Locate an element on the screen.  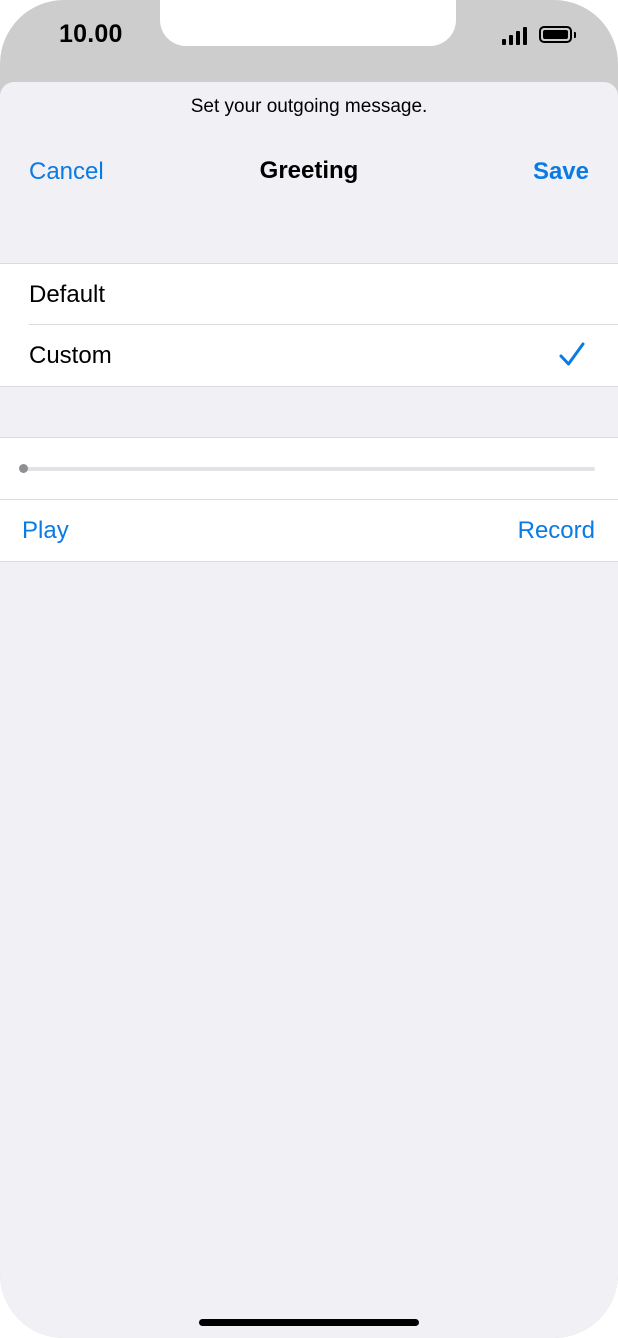
notch is located at coordinates (308, 23).